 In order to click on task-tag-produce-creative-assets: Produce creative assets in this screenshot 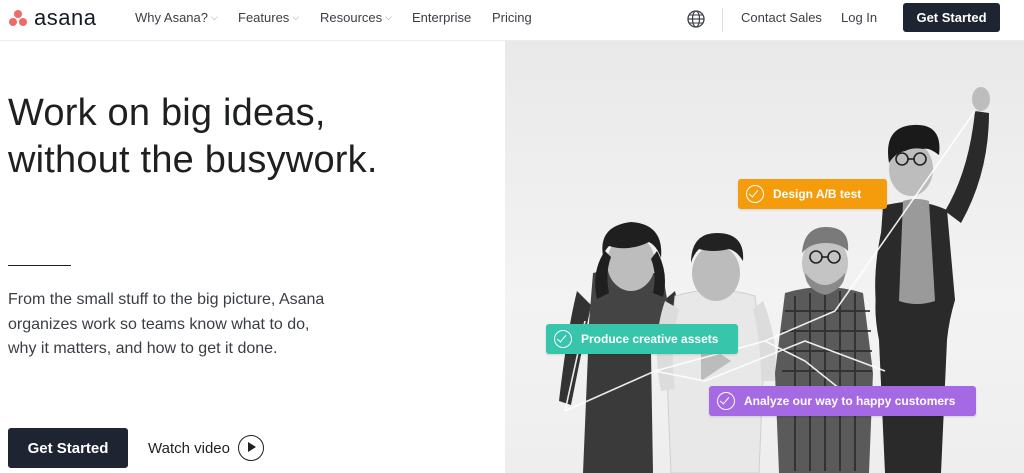, I will do `click(642, 339)`.